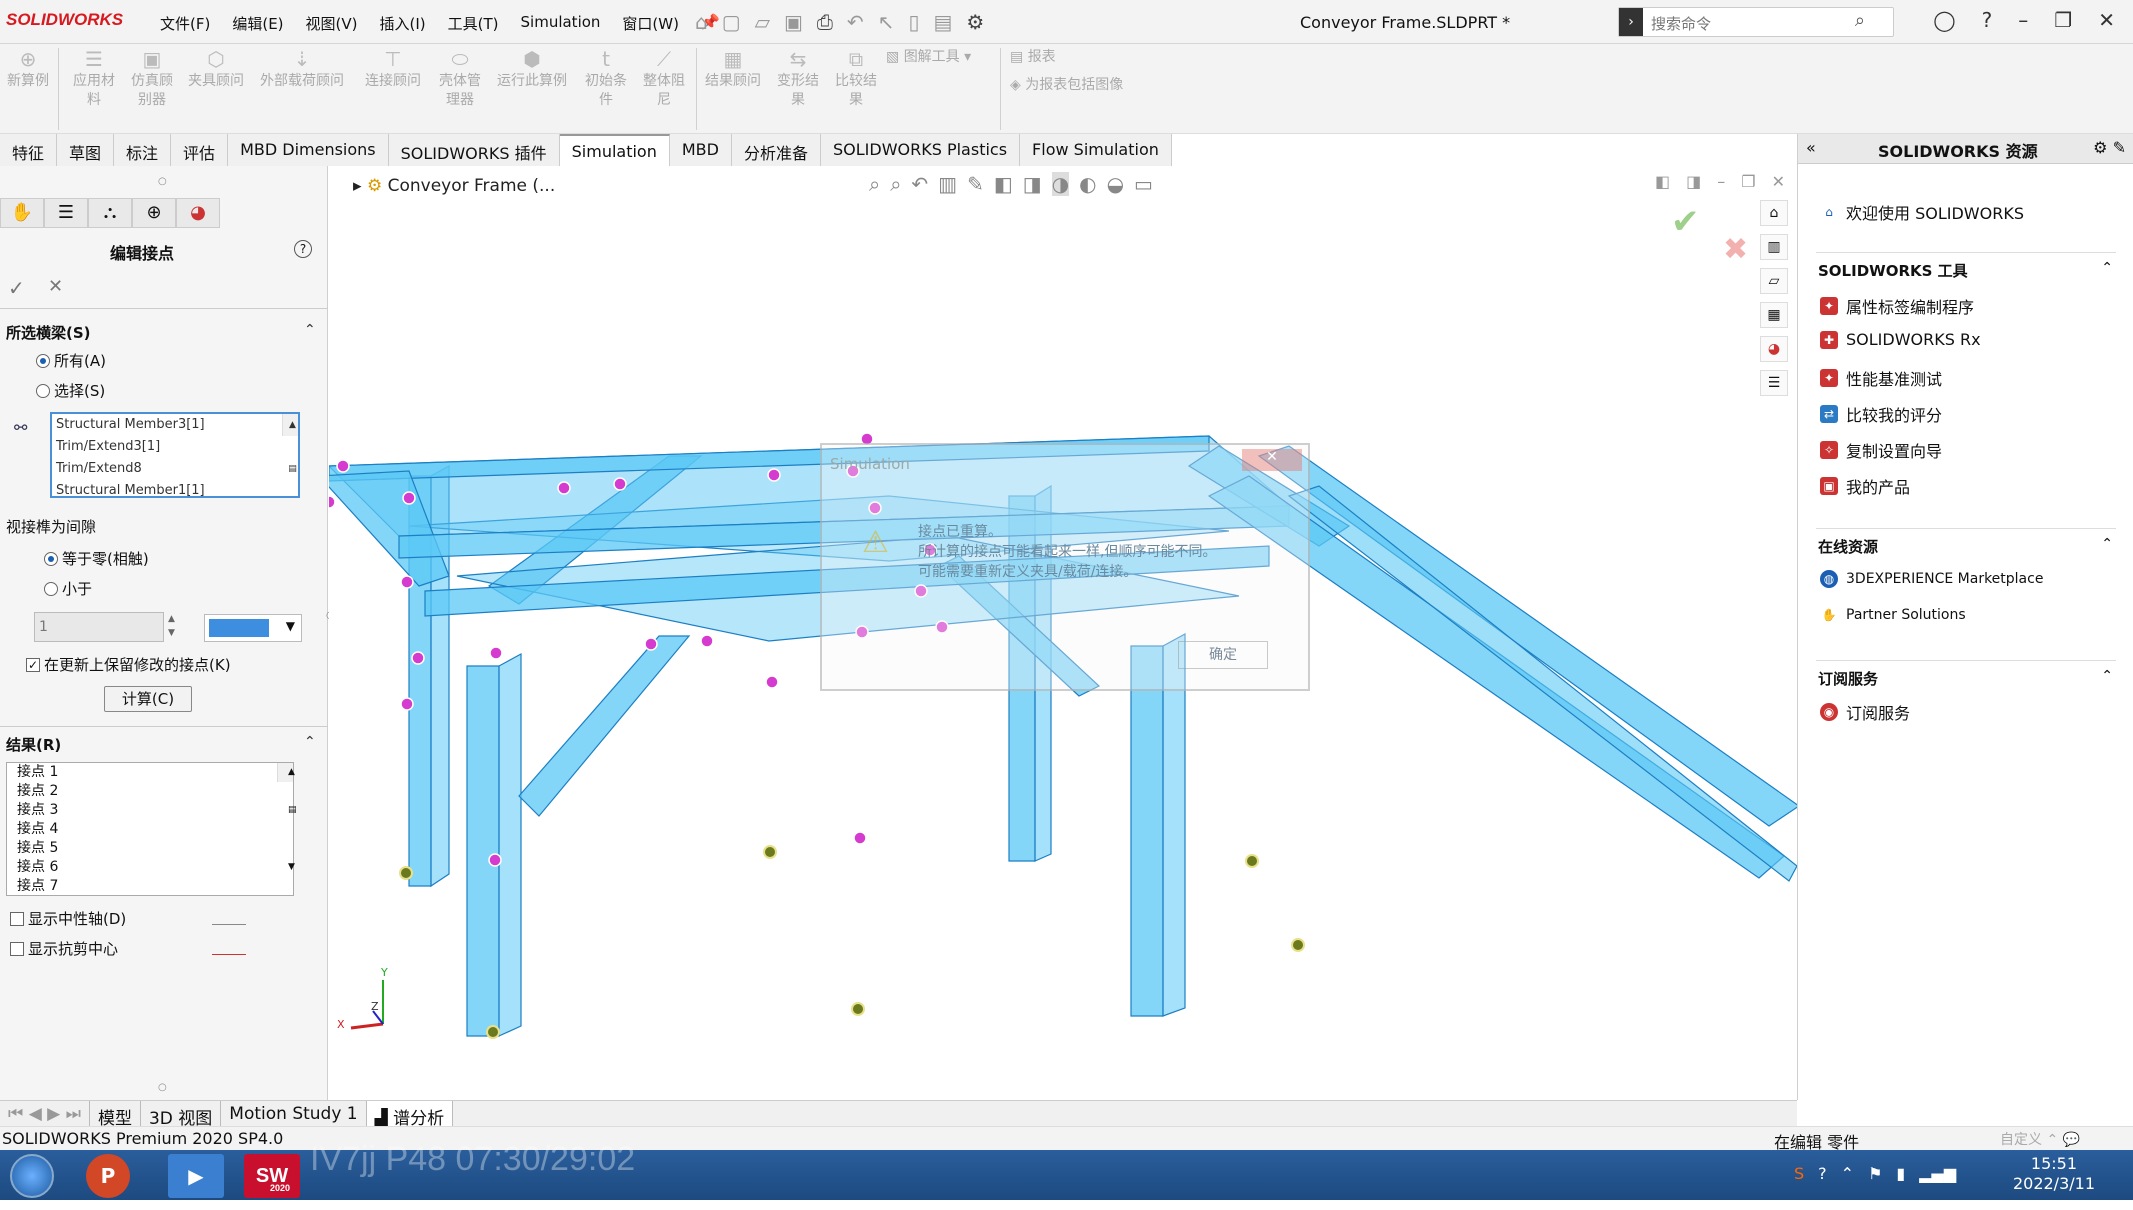 Image resolution: width=2133 pixels, height=1210 pixels. What do you see at coordinates (175, 447) in the screenshot?
I see `list-item: Trim/Extend3[1]` at bounding box center [175, 447].